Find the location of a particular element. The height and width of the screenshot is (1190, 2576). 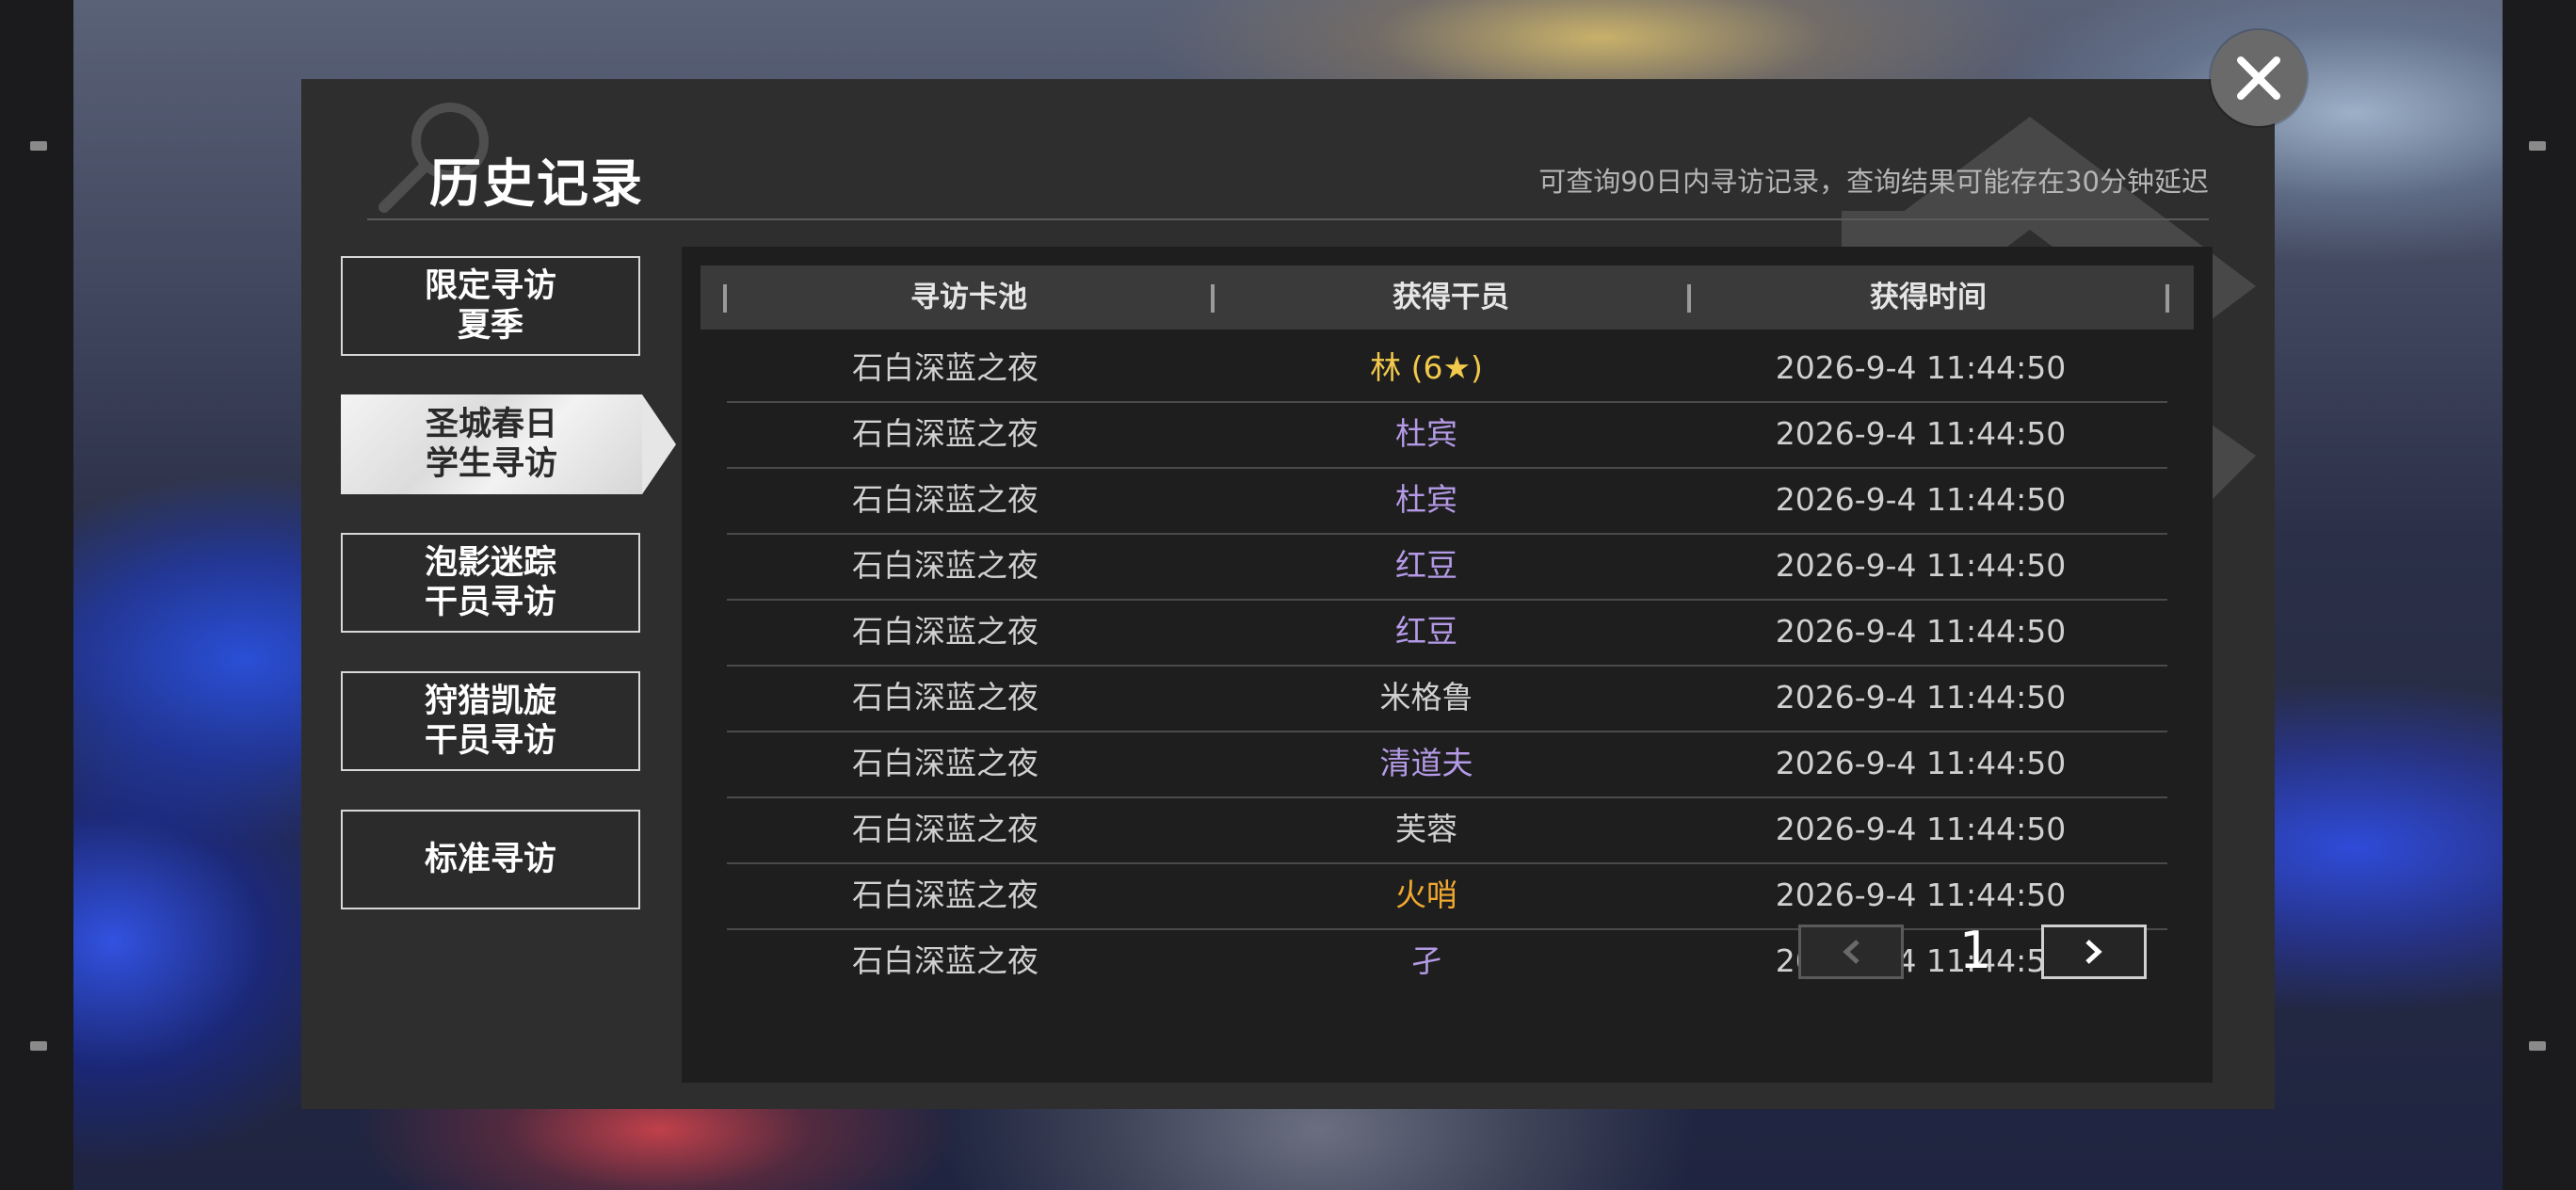

operator-cell: 孑 is located at coordinates (1426, 960).